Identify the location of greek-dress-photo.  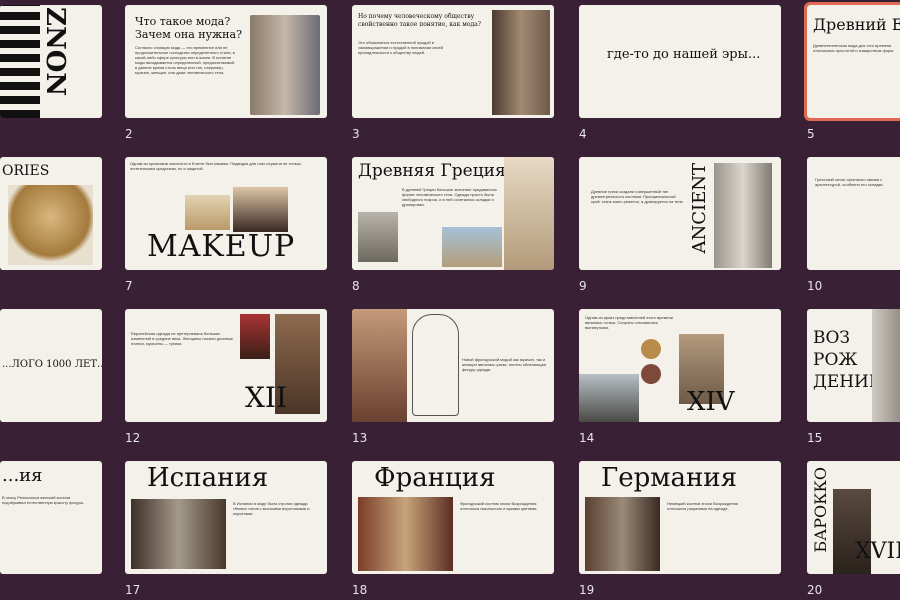
(529, 213).